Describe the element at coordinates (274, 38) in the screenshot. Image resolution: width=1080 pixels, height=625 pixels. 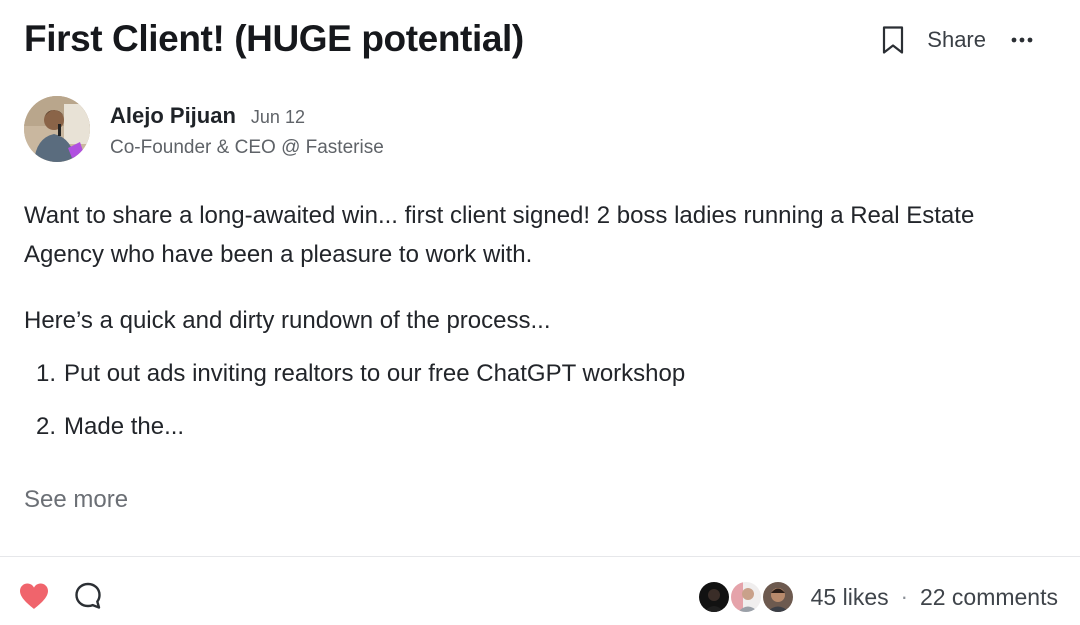
I see `post-title: First Client! (HUGE potential)` at that location.